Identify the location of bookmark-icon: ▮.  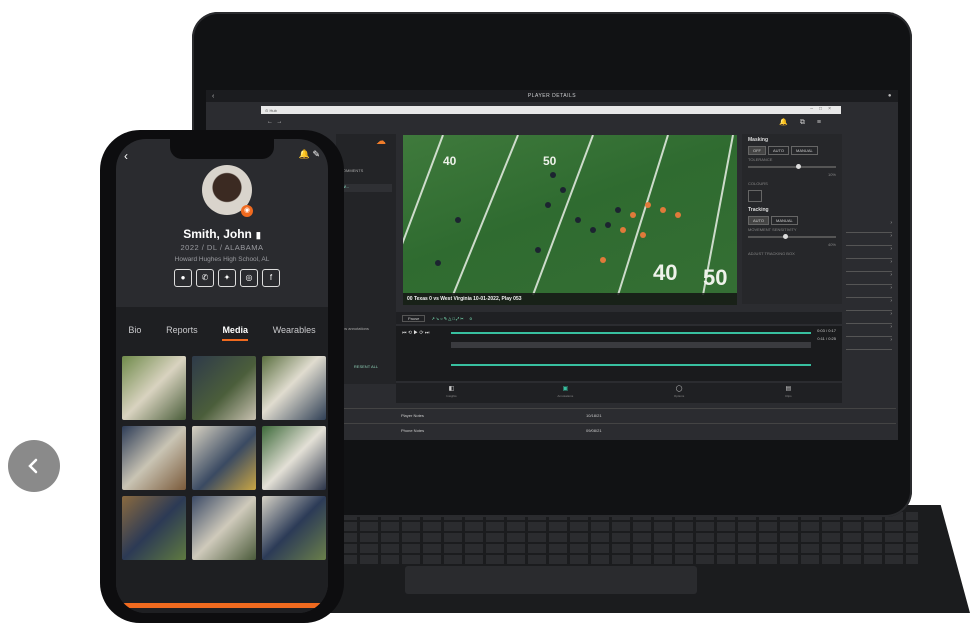
(258, 235).